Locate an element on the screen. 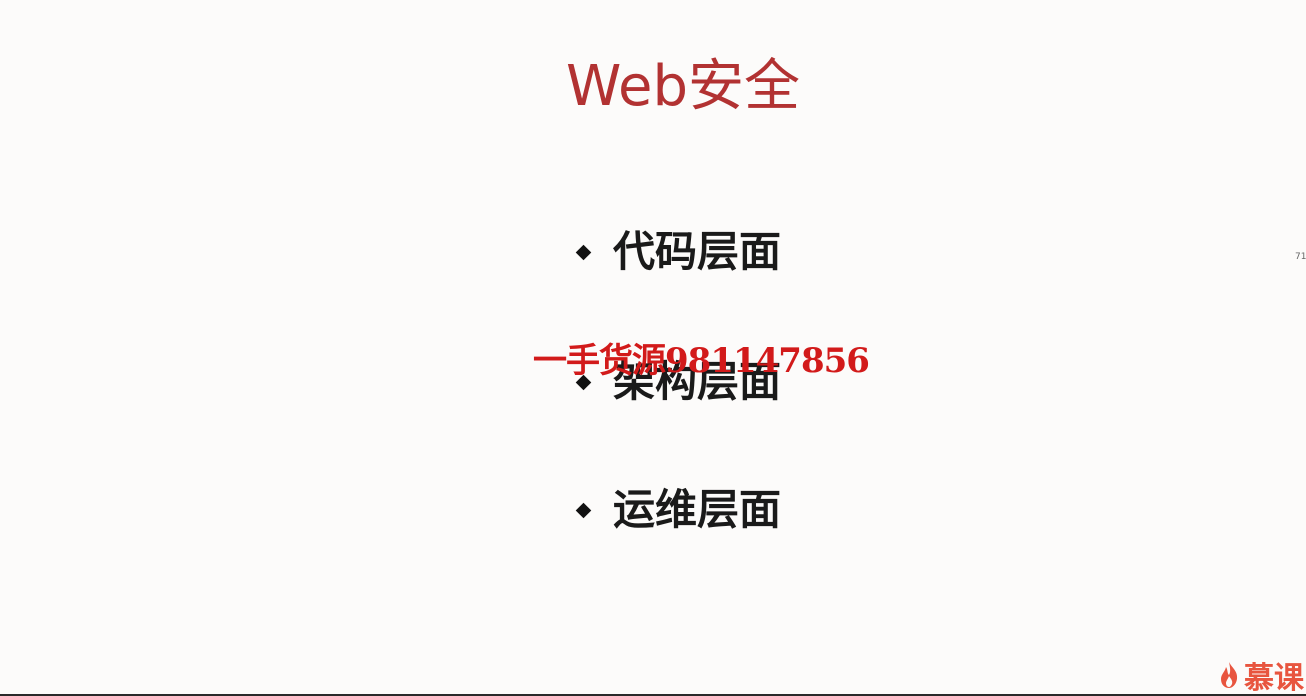  brand-logo: 慕课 is located at coordinates (1262, 675).